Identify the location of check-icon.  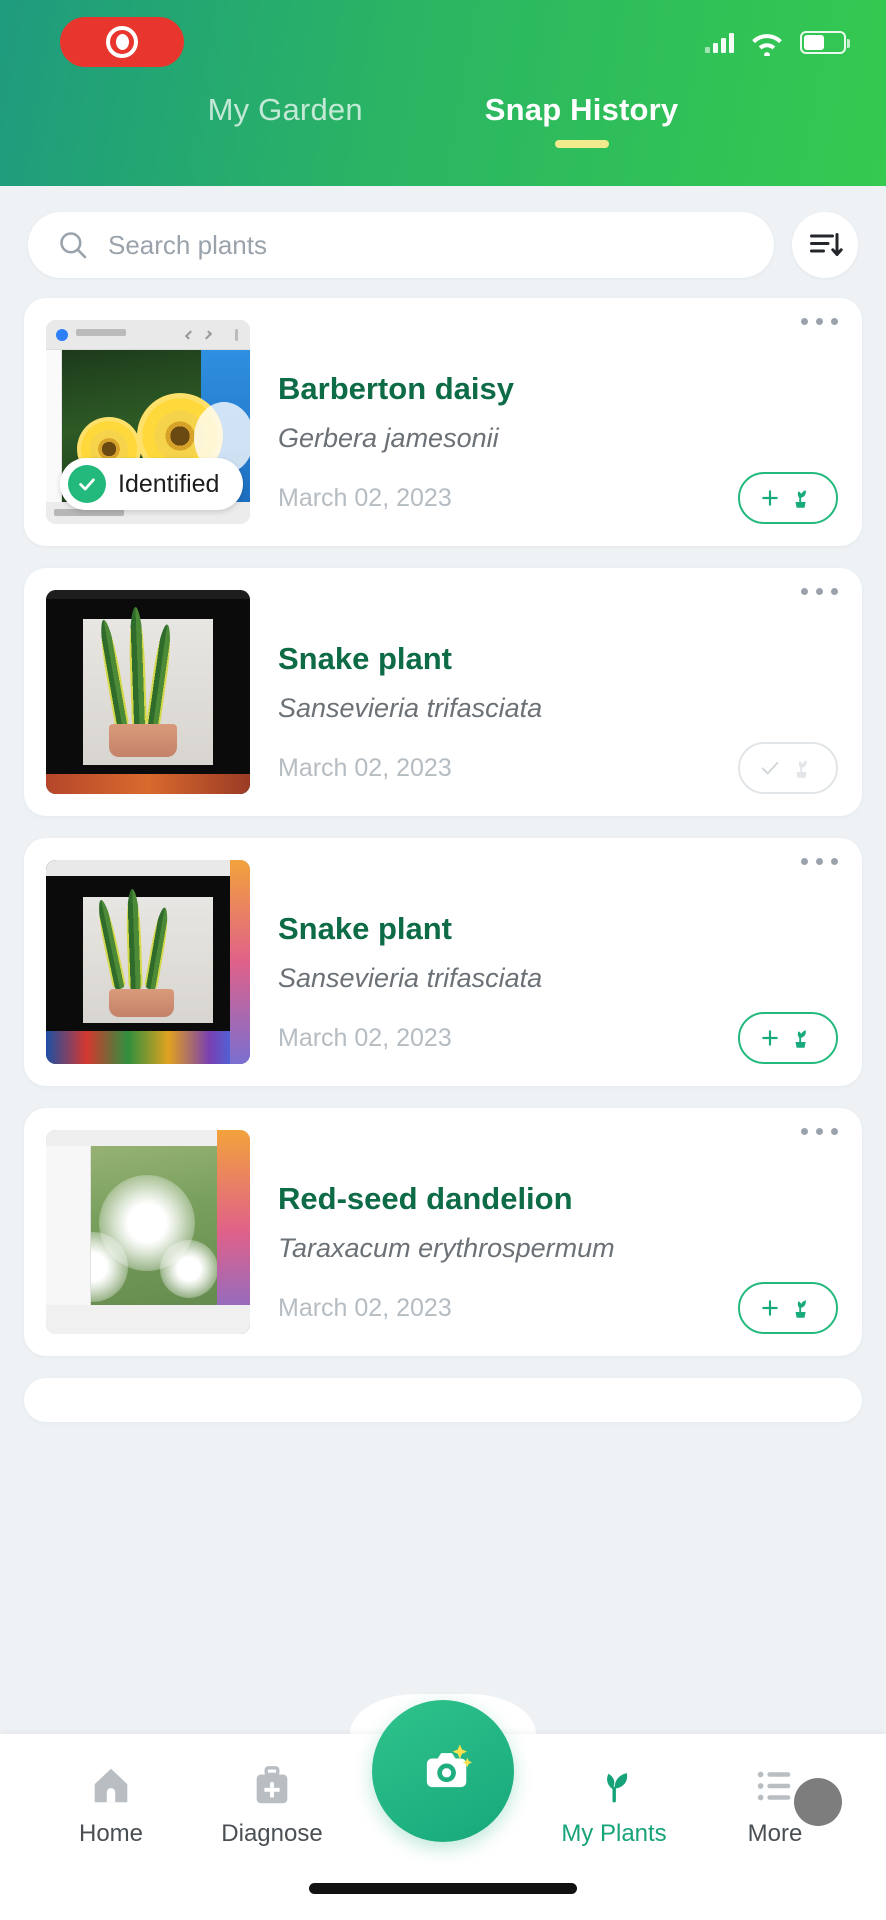
(770, 768).